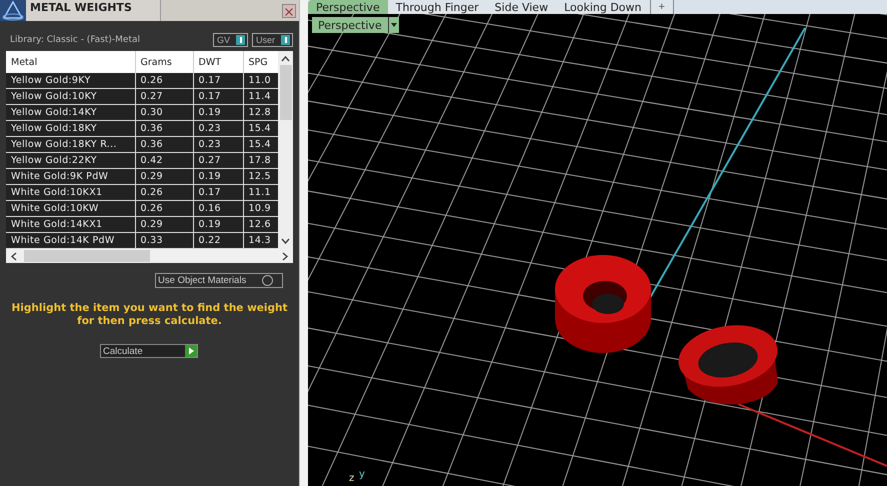 The width and height of the screenshot is (887, 486). What do you see at coordinates (351, 478) in the screenshot?
I see `axis-label: z` at bounding box center [351, 478].